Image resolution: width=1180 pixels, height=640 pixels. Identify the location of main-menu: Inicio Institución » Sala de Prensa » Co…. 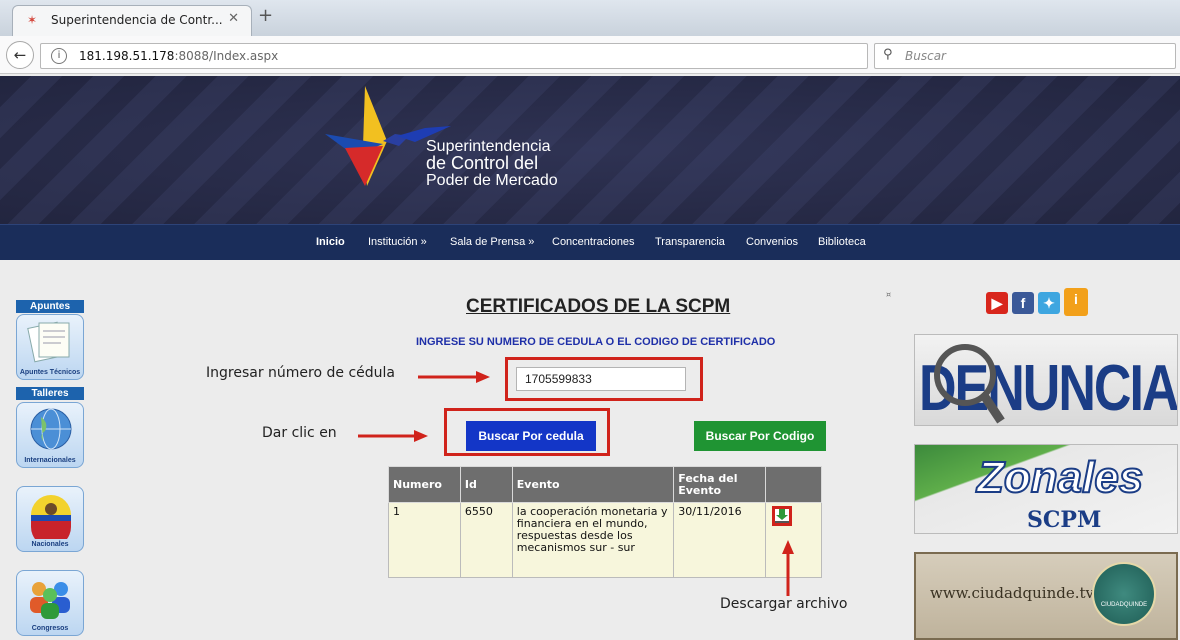
(590, 242).